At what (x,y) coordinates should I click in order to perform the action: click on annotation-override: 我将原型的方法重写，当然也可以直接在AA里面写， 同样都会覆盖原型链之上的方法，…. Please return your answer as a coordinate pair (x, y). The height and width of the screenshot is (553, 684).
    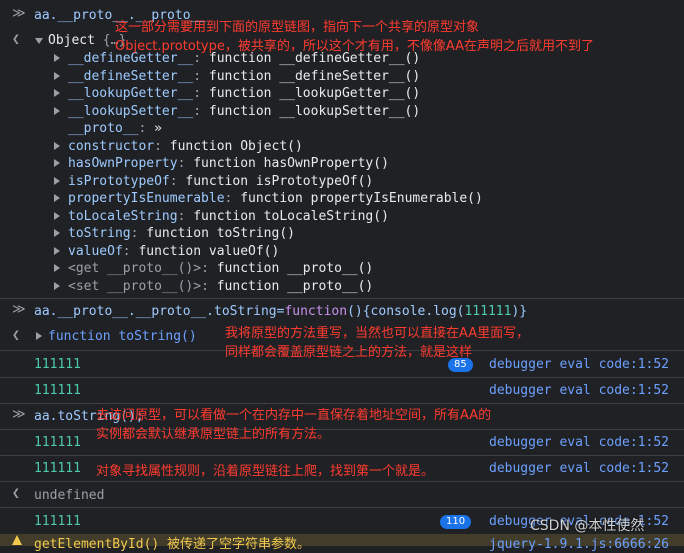
    Looking at the image, I should click on (377, 343).